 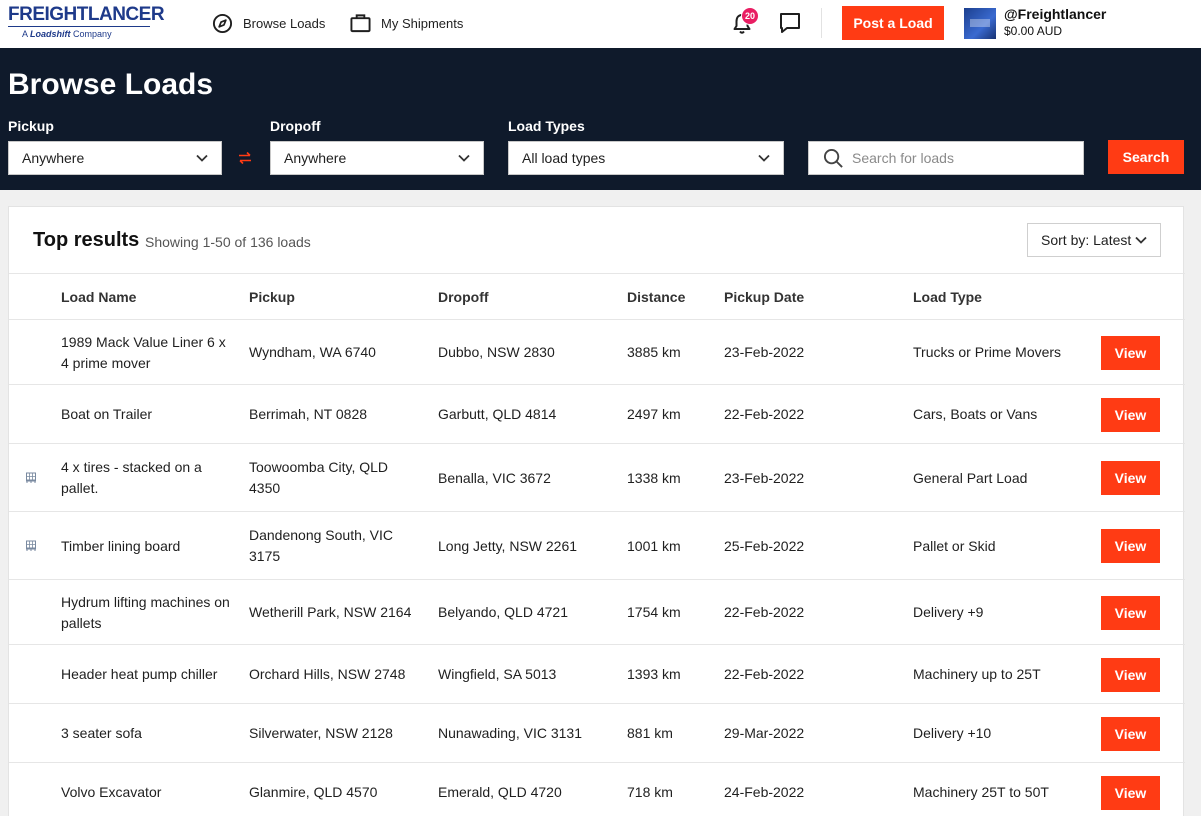 What do you see at coordinates (149, 733) in the screenshot?
I see `load-name: 3 seater sofa` at bounding box center [149, 733].